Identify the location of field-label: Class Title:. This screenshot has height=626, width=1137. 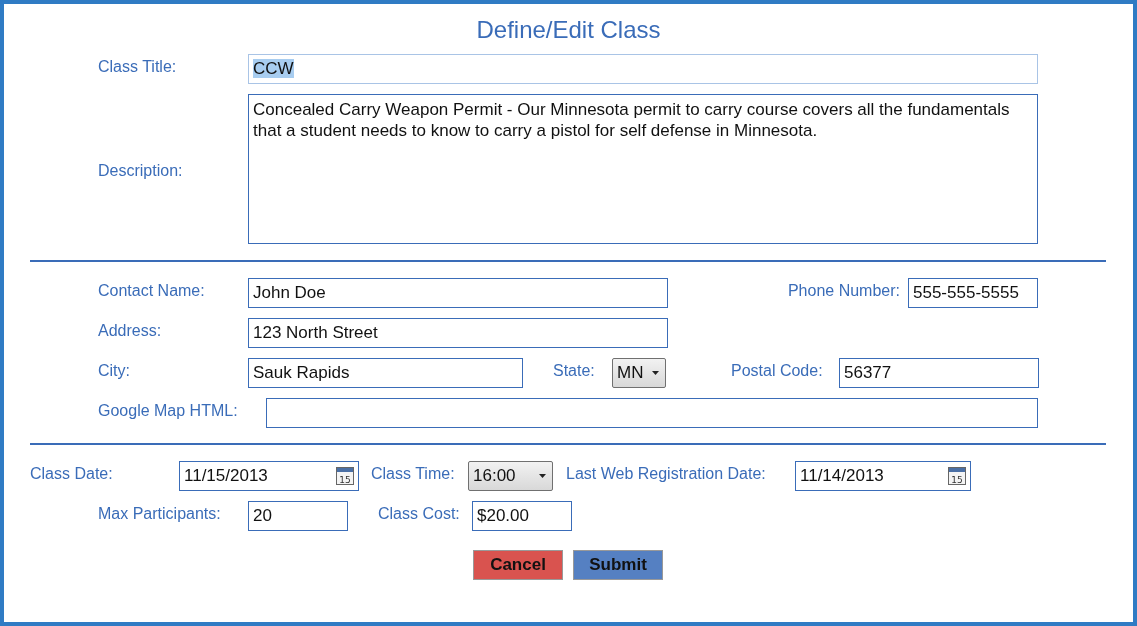
(138, 67).